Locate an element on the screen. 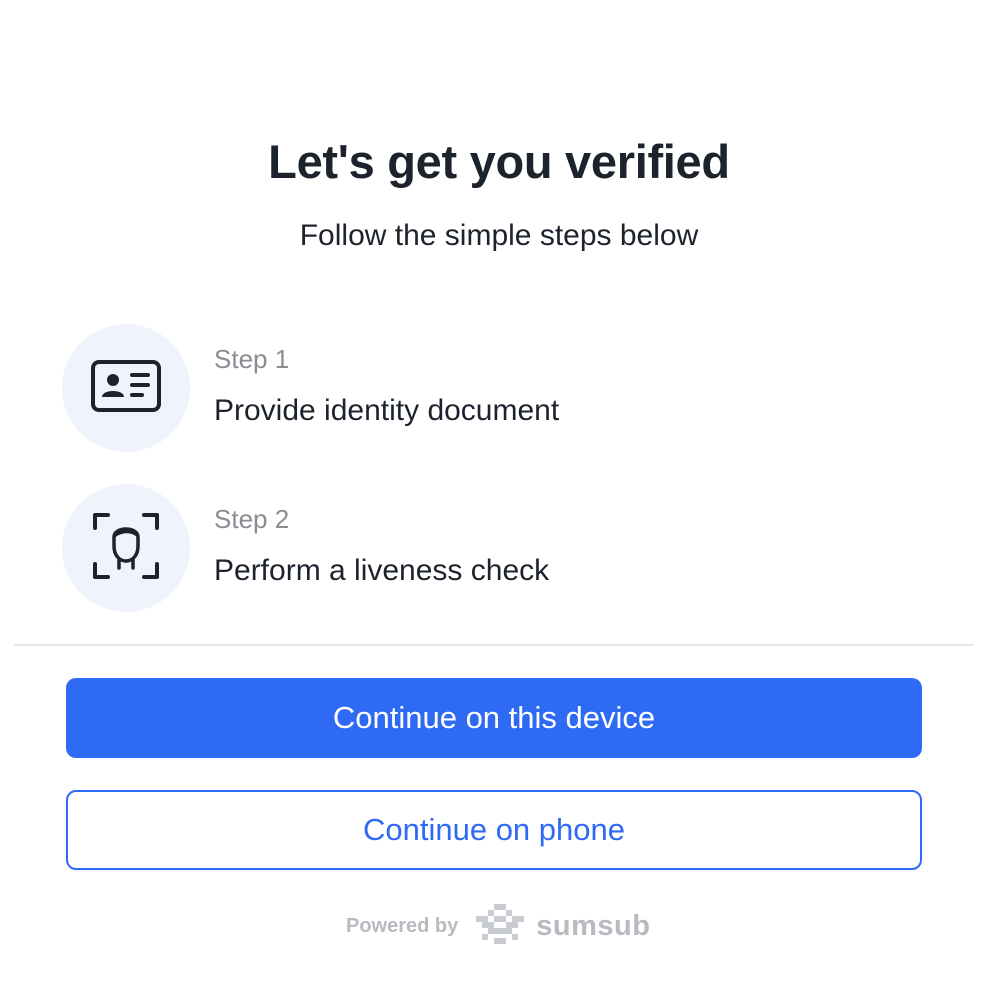 This screenshot has height=986, width=998. sumsub-logo-icon is located at coordinates (500, 926).